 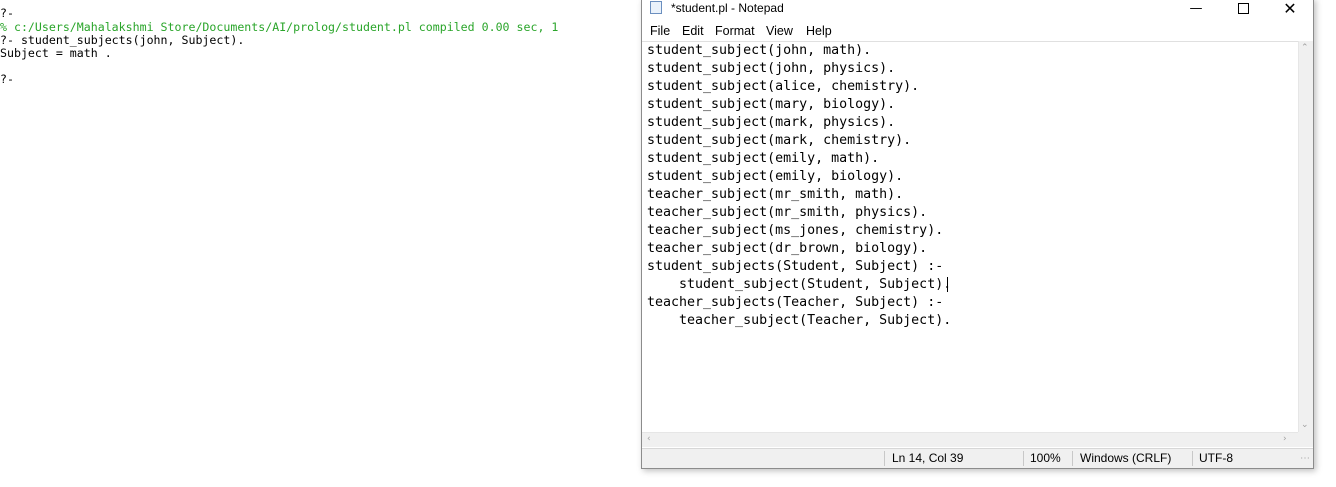 What do you see at coordinates (783, 86) in the screenshot?
I see `code-line: student_subject(alice, chemistry).` at bounding box center [783, 86].